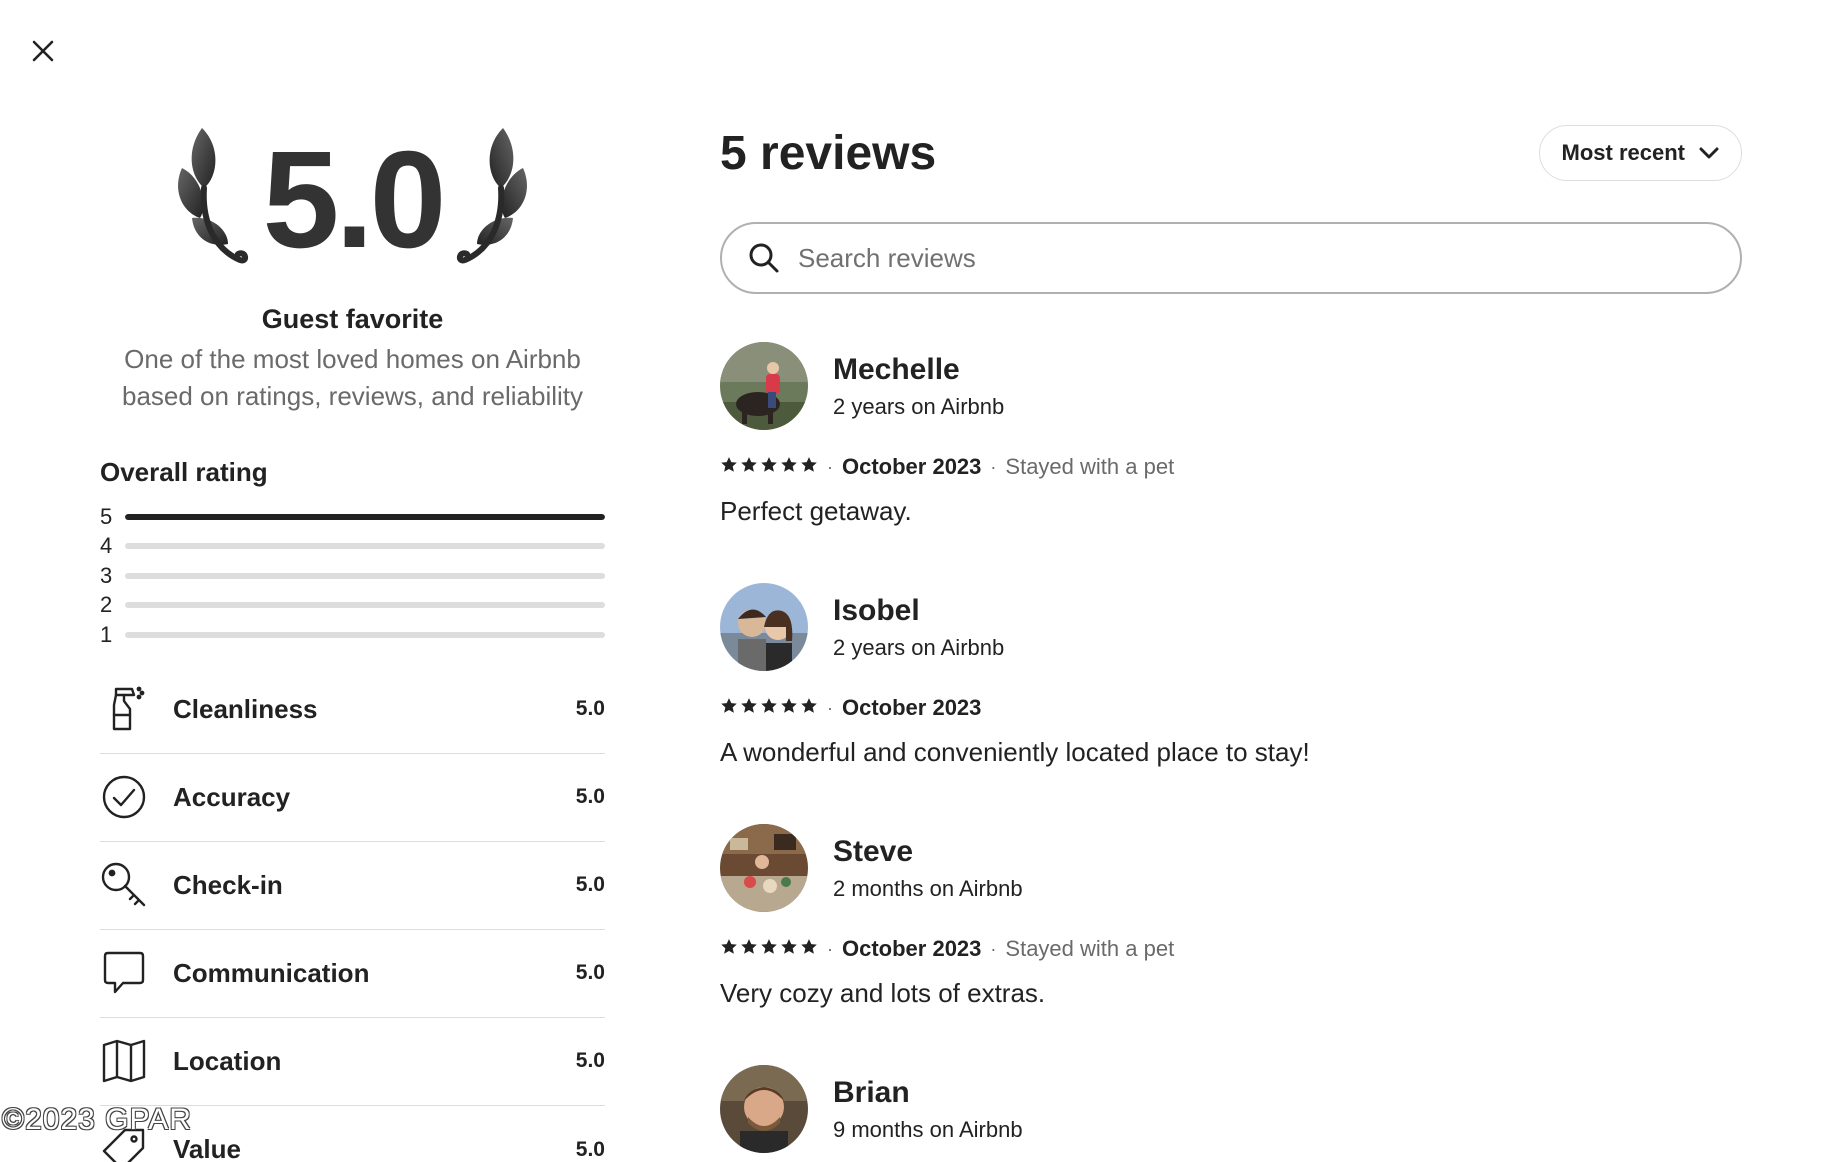 The height and width of the screenshot is (1162, 1838). Describe the element at coordinates (124, 973) in the screenshot. I see `chat-bubble-icon` at that location.